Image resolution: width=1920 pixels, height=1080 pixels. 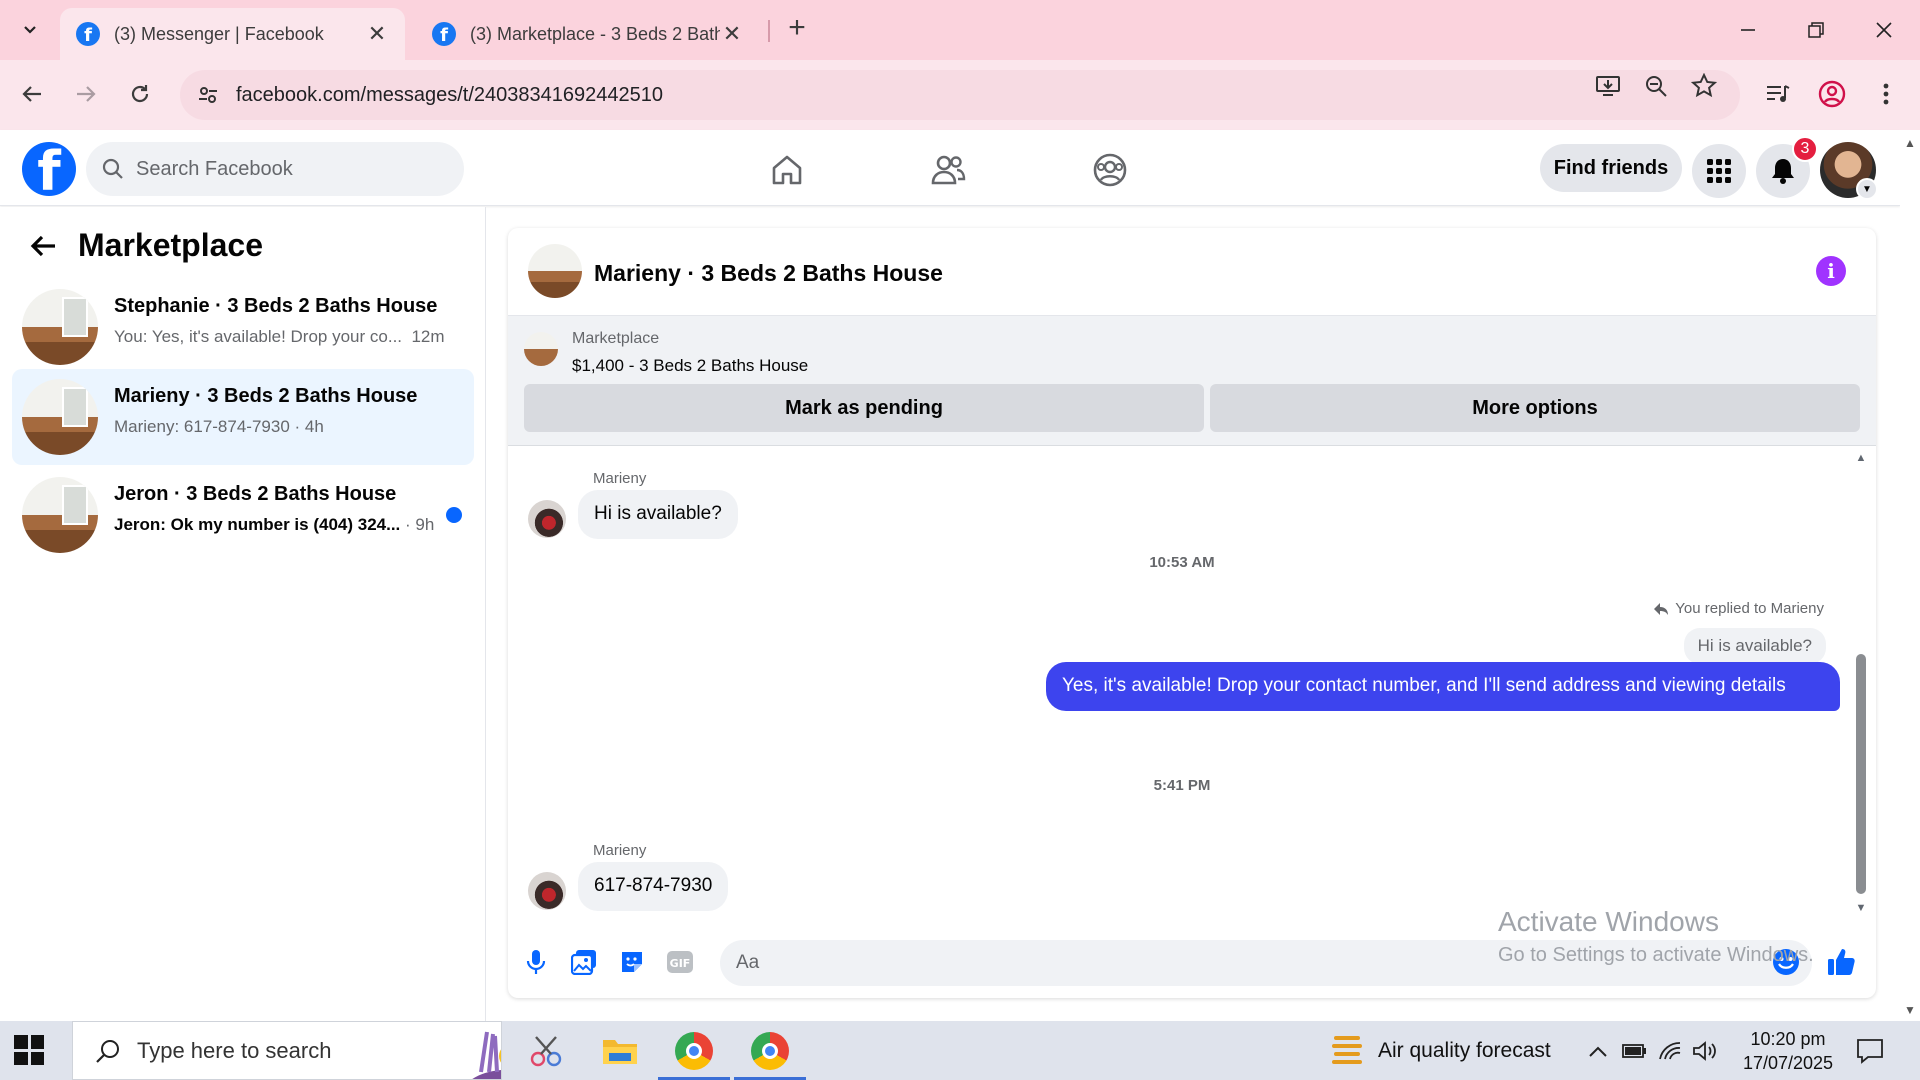 I want to click on wifi-icon, so click(x=1670, y=1050).